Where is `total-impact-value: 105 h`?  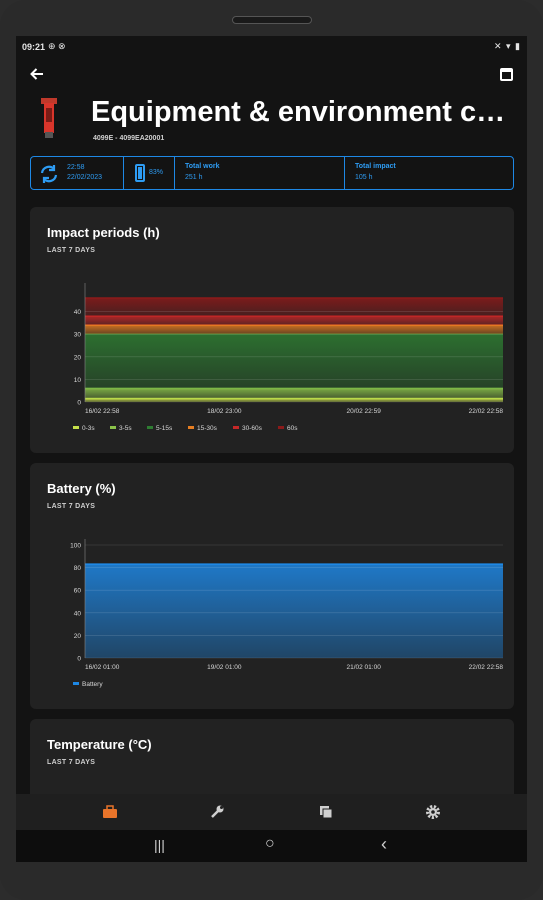
total-impact-value: 105 h is located at coordinates (364, 177).